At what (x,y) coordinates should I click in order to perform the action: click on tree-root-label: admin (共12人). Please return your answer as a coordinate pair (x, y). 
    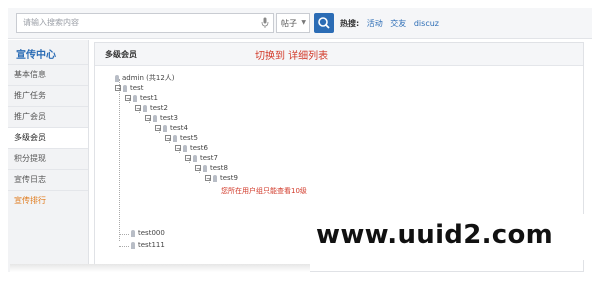
    Looking at the image, I should click on (148, 78).